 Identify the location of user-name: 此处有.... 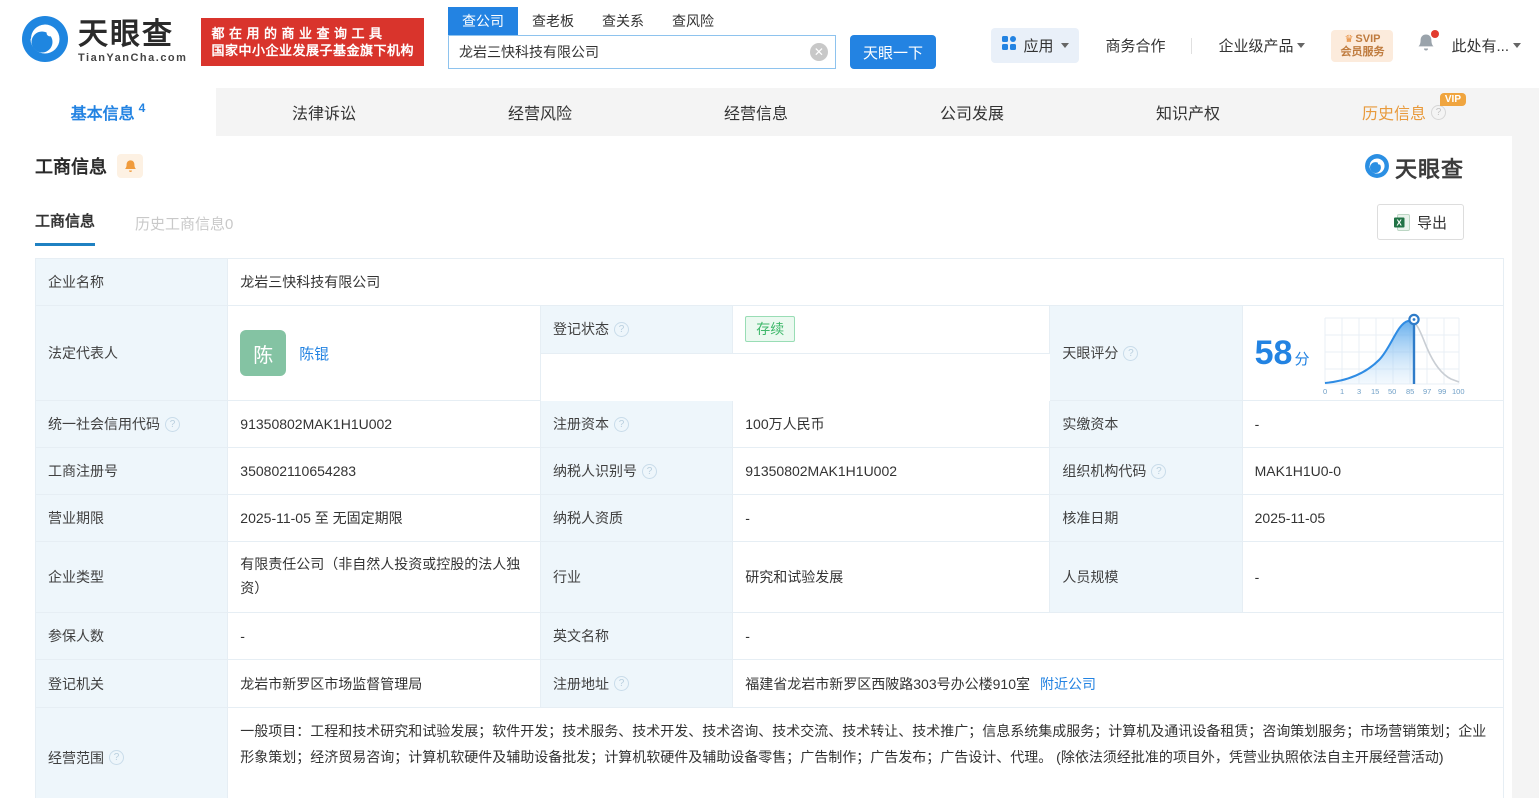
(1480, 46).